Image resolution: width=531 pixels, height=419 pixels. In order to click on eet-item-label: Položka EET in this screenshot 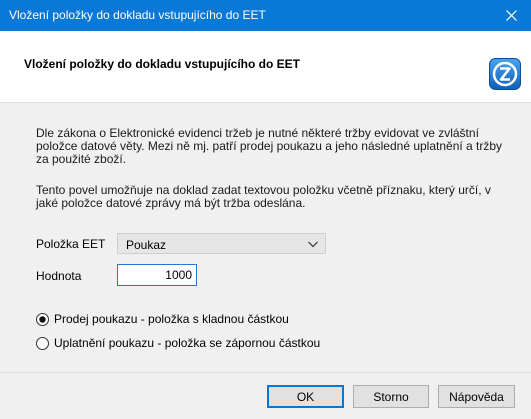, I will do `click(71, 244)`.